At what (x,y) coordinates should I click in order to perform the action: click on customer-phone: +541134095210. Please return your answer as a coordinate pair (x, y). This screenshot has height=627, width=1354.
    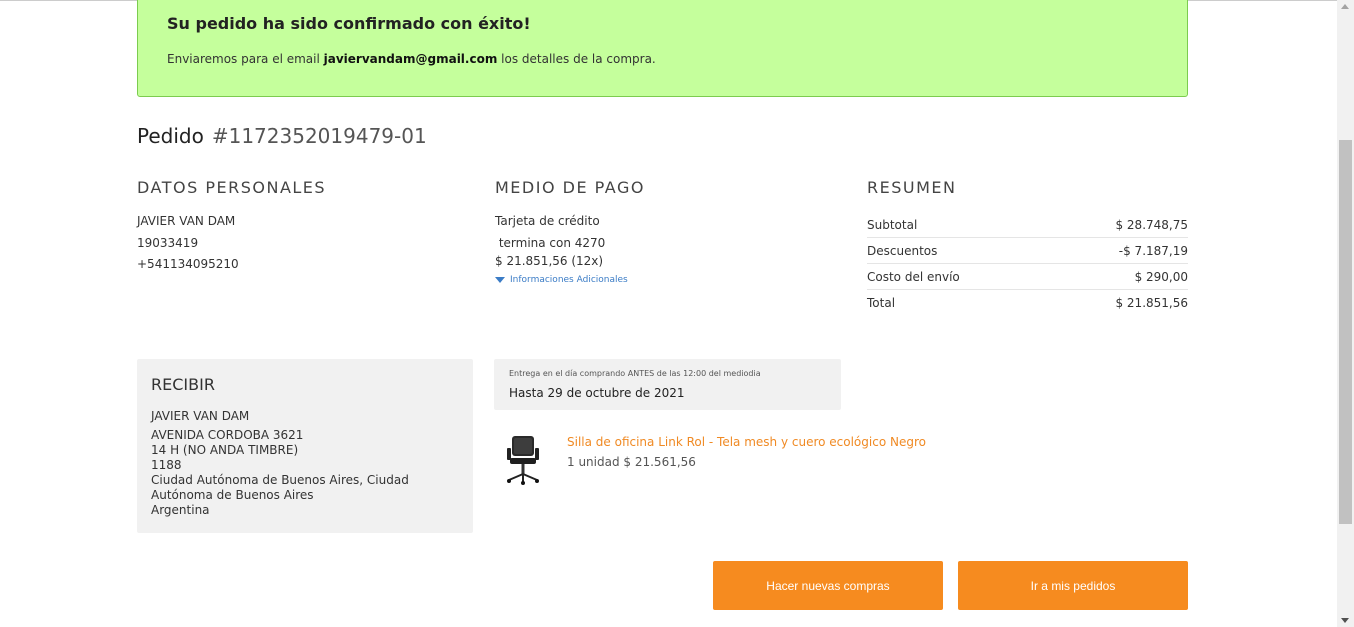
    Looking at the image, I should click on (188, 264).